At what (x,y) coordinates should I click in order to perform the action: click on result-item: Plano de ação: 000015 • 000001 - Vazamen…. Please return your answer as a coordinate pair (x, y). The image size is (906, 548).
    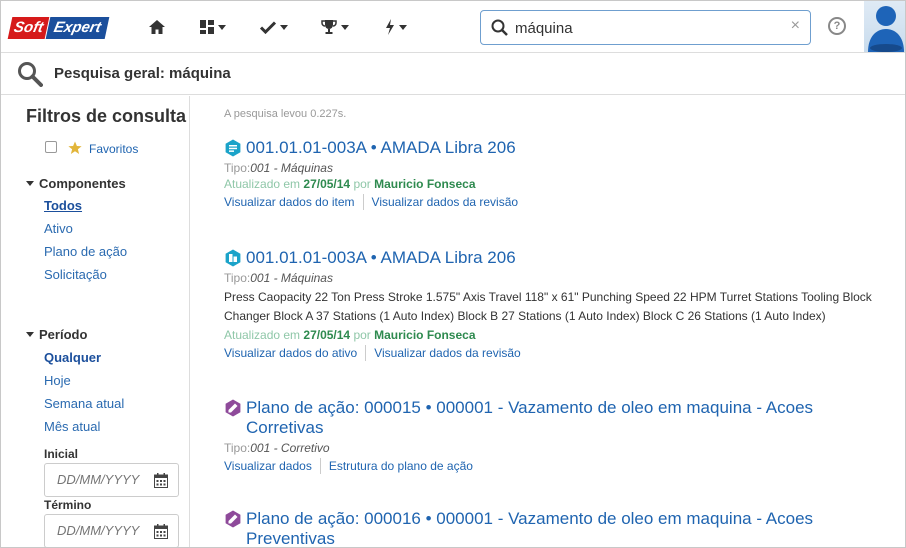
    Looking at the image, I should click on (554, 436).